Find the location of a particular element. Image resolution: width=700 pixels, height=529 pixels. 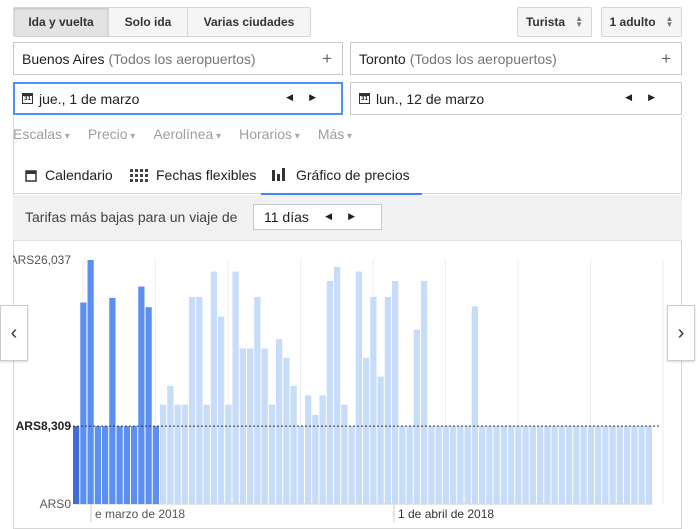

calendar-icon is located at coordinates (31, 175).